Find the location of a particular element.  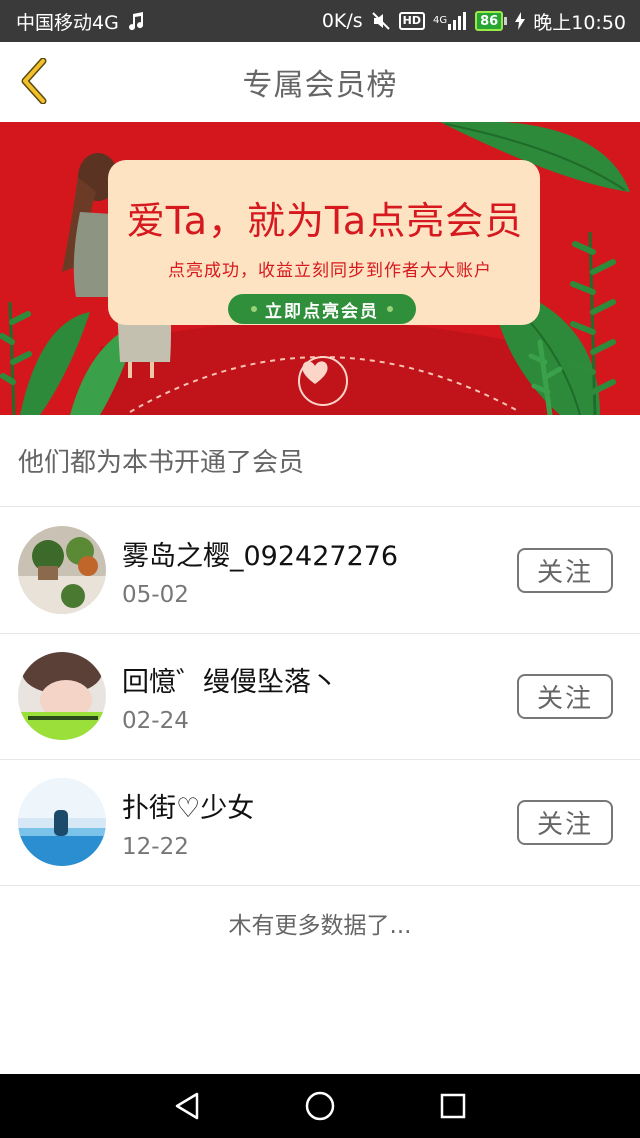

back-button is located at coordinates (34, 81).